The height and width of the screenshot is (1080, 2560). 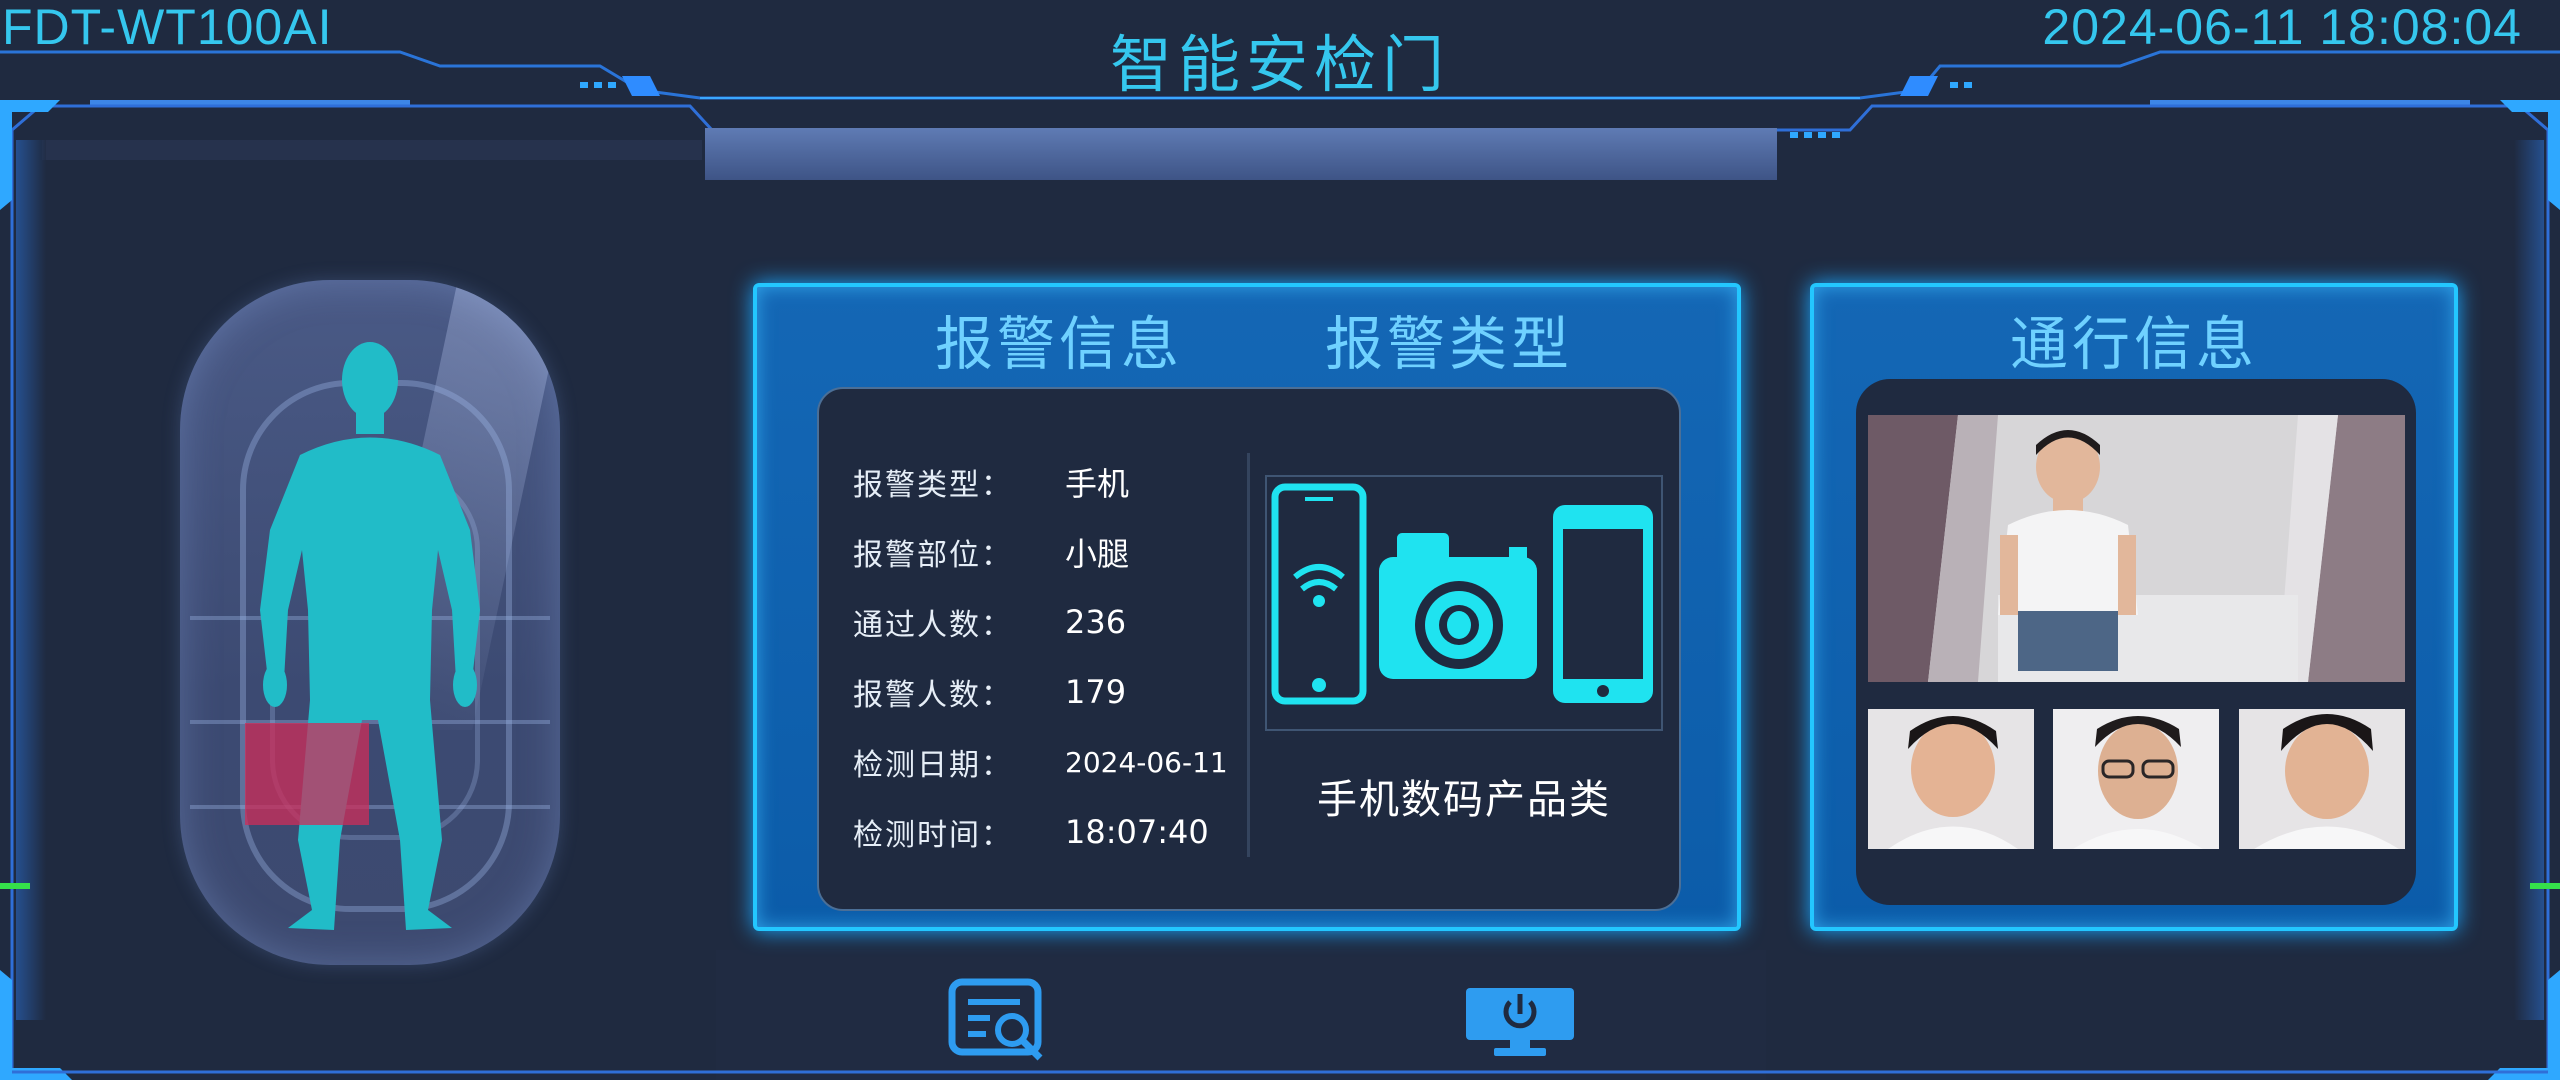 What do you see at coordinates (1040, 622) in the screenshot?
I see `info-row-pass-count: 通过人数： 236` at bounding box center [1040, 622].